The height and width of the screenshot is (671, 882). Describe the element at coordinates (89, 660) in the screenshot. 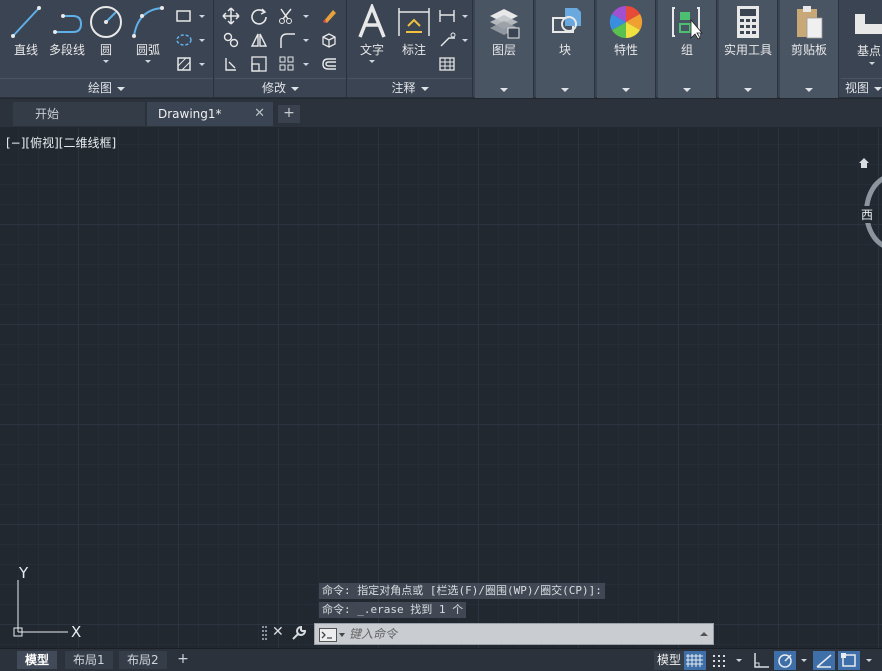

I see `layout-tab-layout1: 布局1` at that location.